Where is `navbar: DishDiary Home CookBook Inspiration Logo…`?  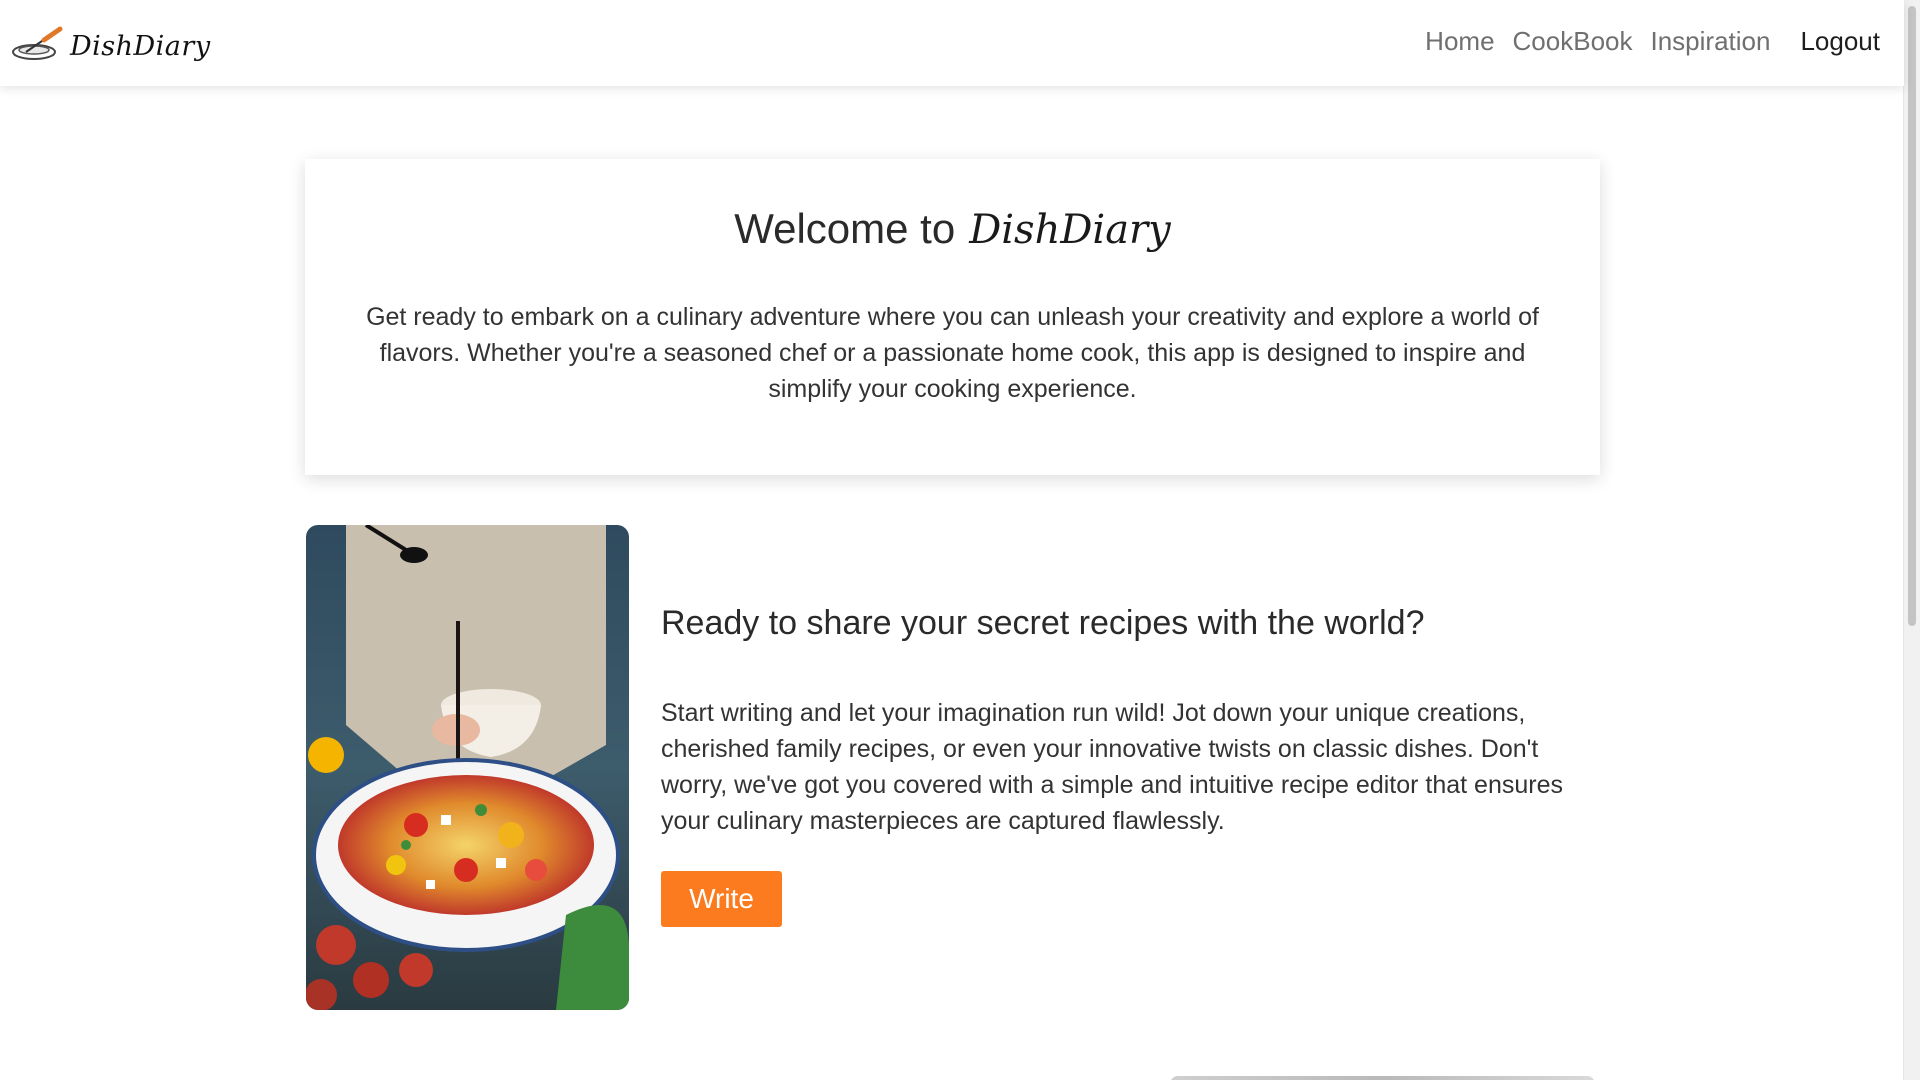 navbar: DishDiary Home CookBook Inspiration Logo… is located at coordinates (952, 43).